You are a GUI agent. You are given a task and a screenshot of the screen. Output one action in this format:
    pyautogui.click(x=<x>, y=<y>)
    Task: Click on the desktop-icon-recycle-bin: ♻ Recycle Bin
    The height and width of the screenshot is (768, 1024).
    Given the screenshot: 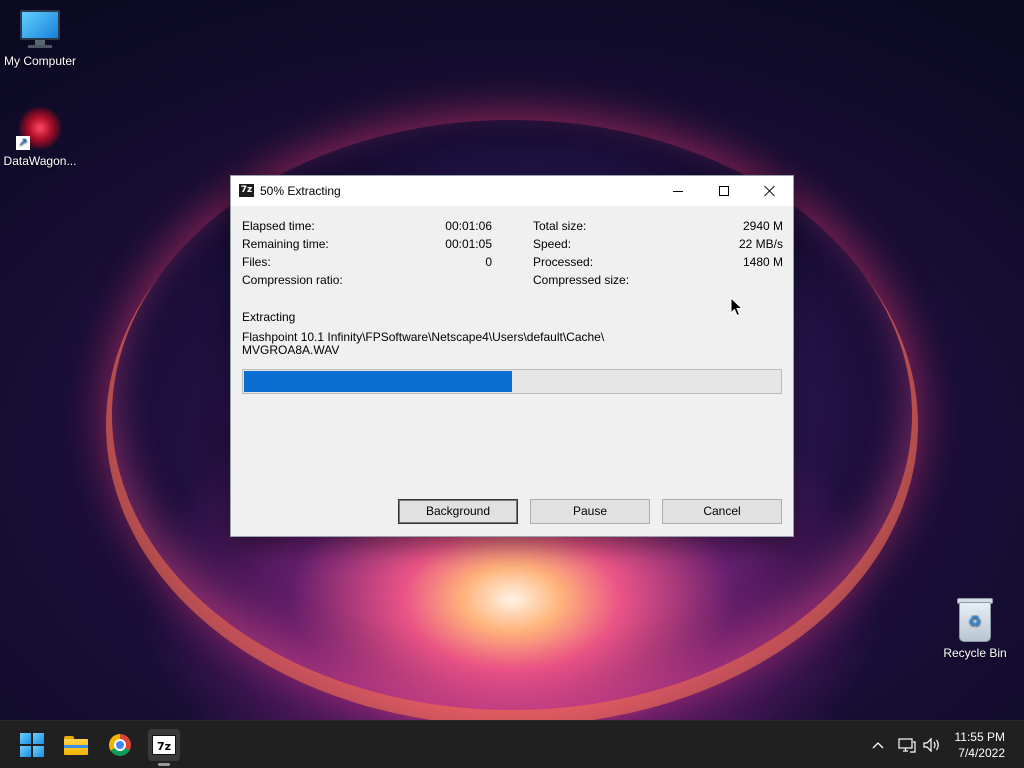 What is the action you would take?
    pyautogui.click(x=975, y=629)
    